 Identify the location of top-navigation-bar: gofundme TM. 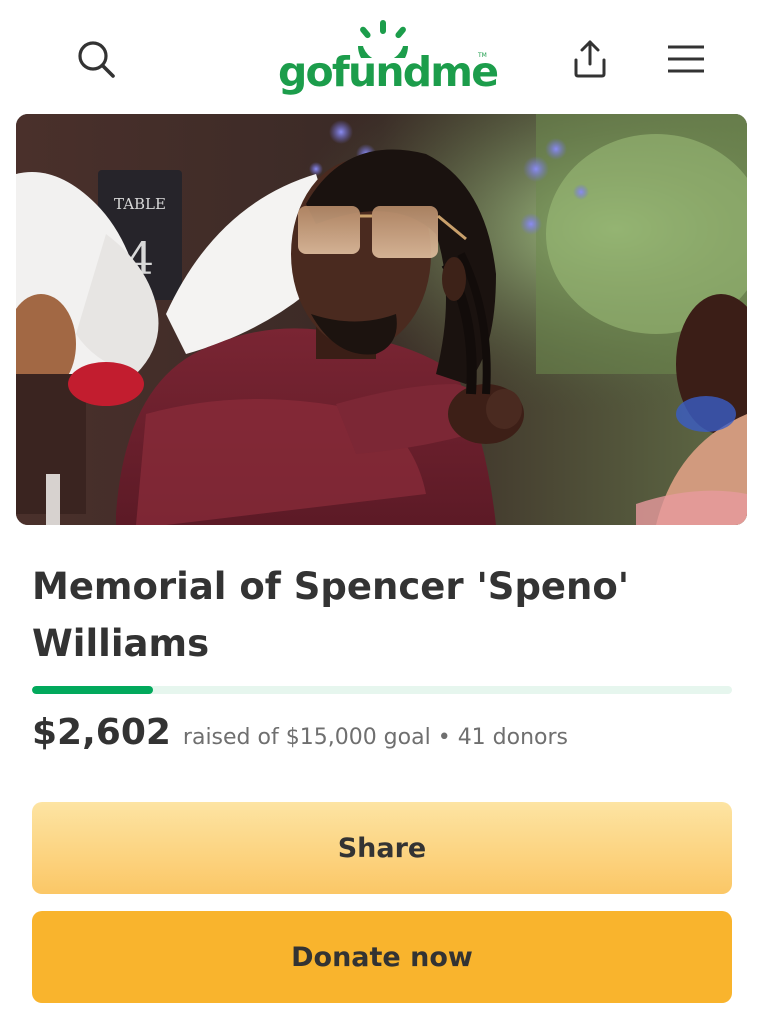
(381, 56).